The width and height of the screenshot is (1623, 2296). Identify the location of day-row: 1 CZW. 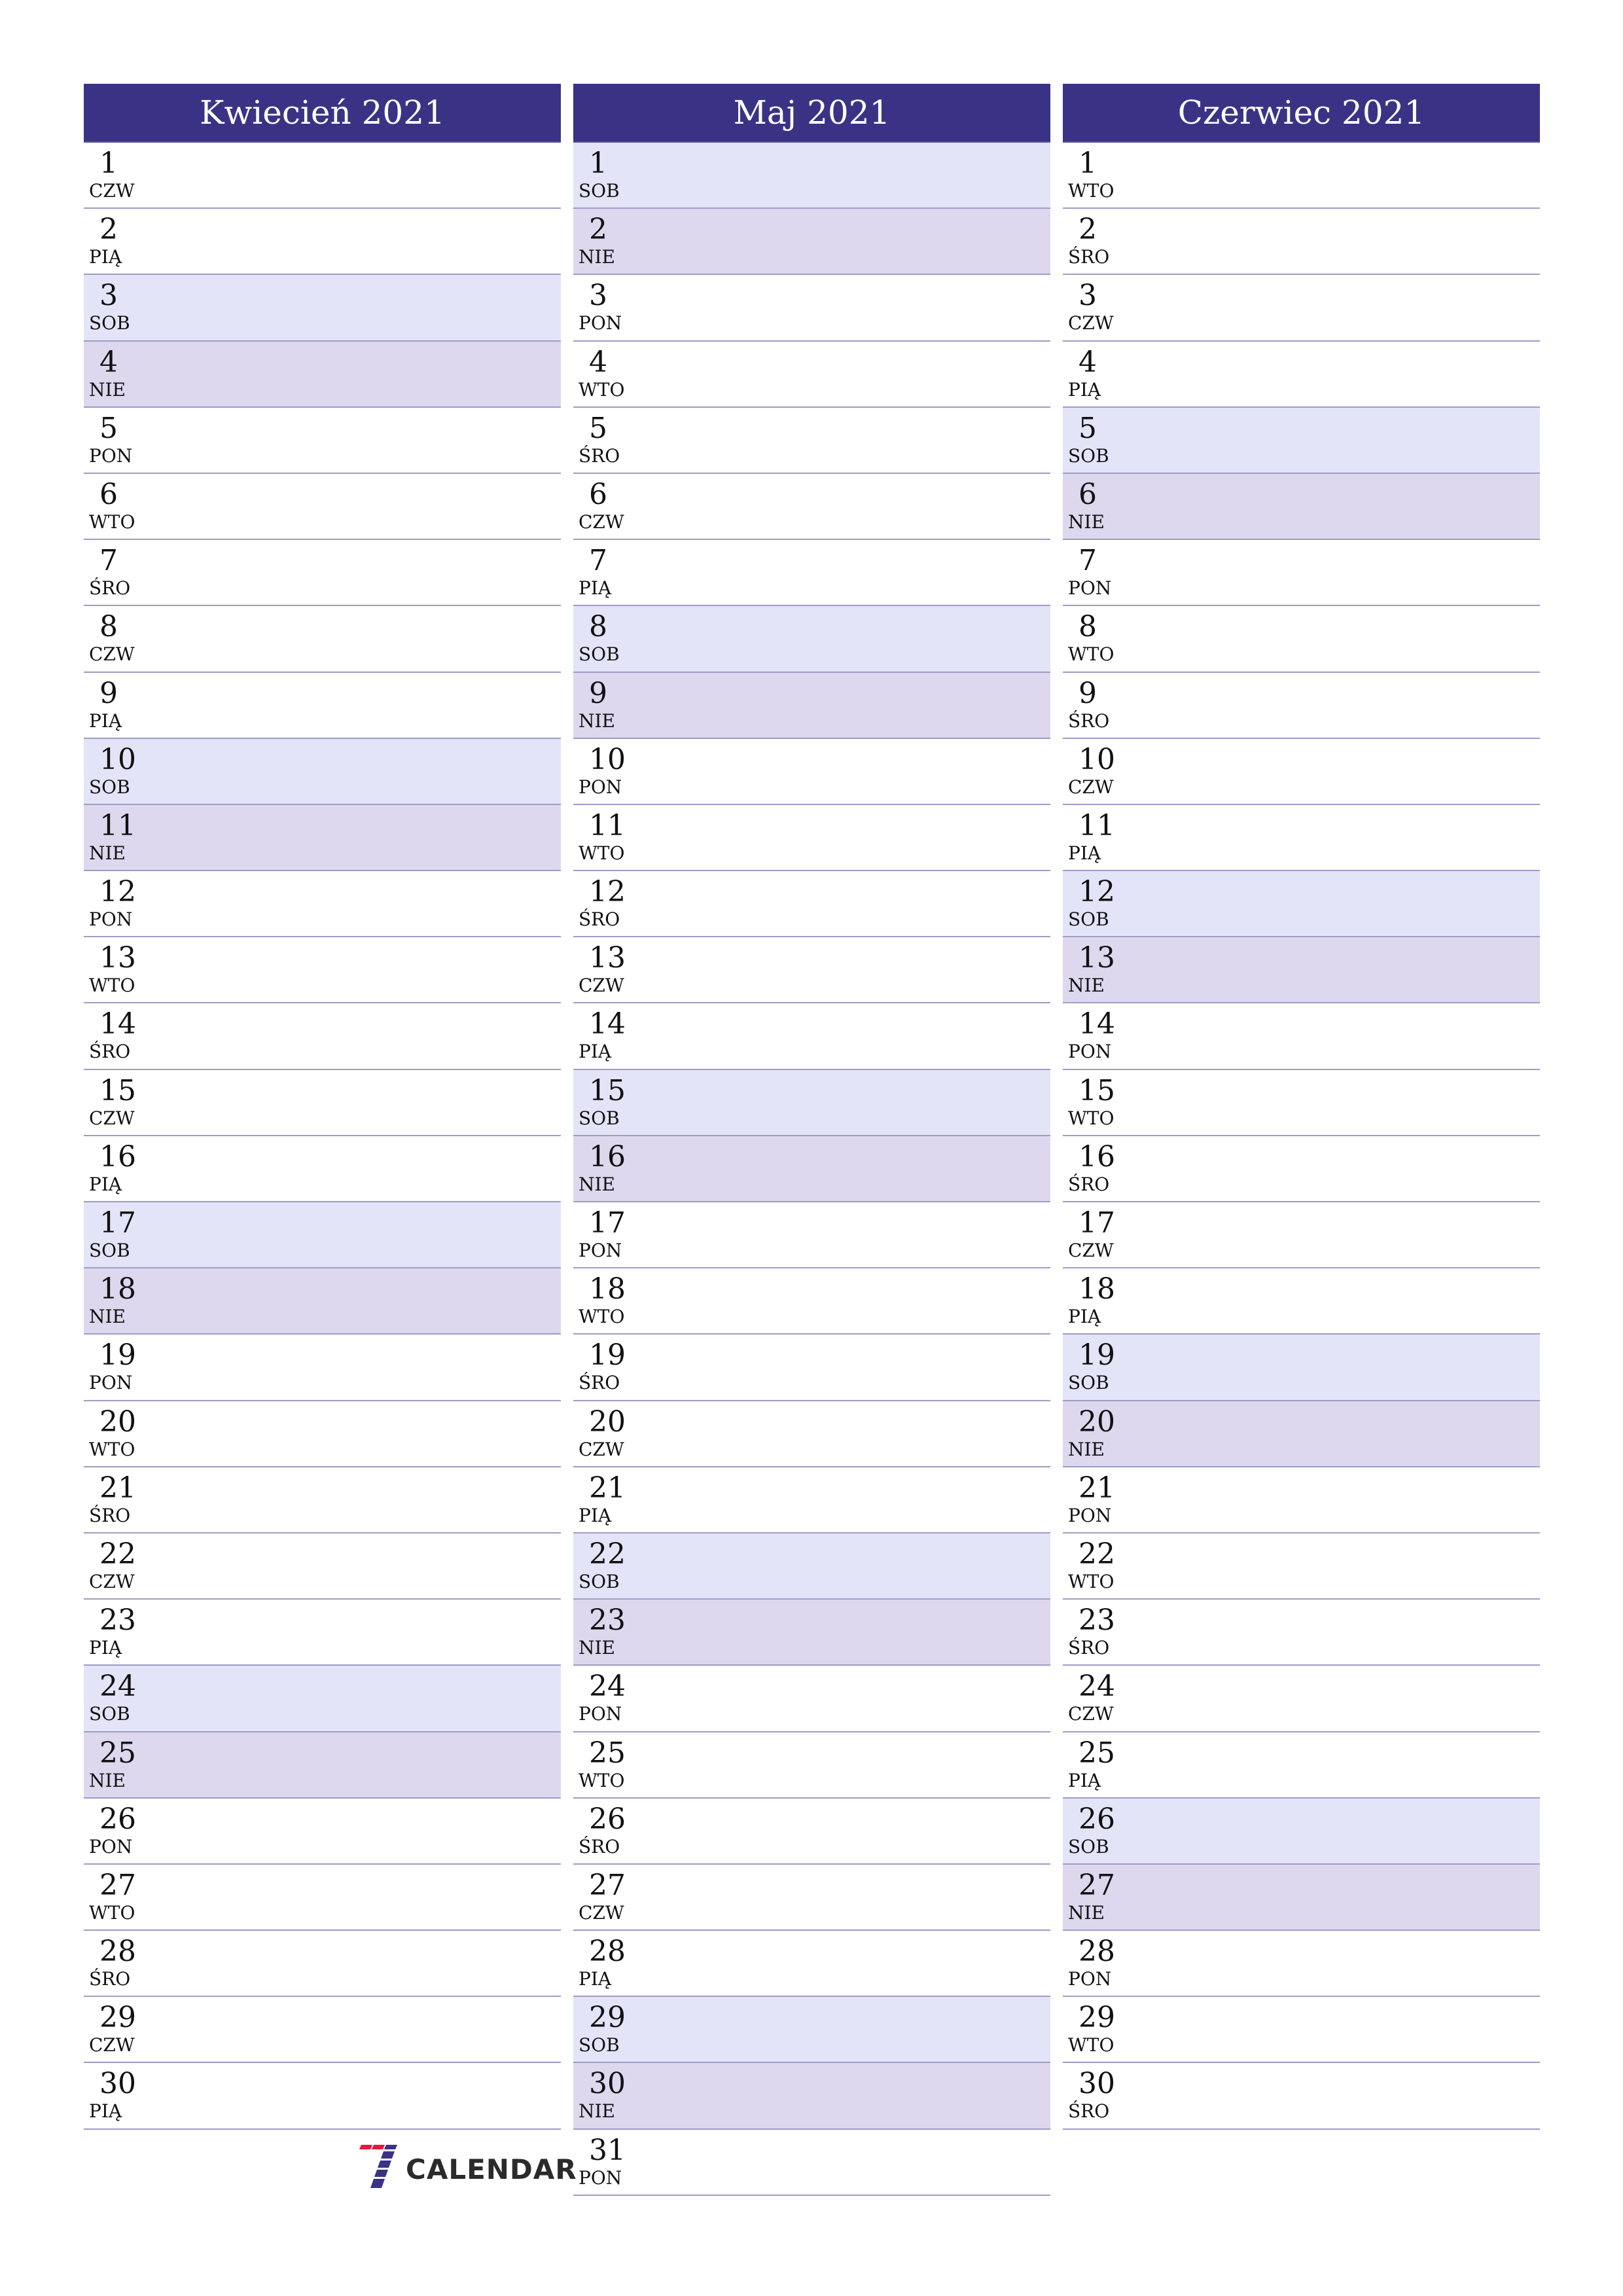
(322, 176).